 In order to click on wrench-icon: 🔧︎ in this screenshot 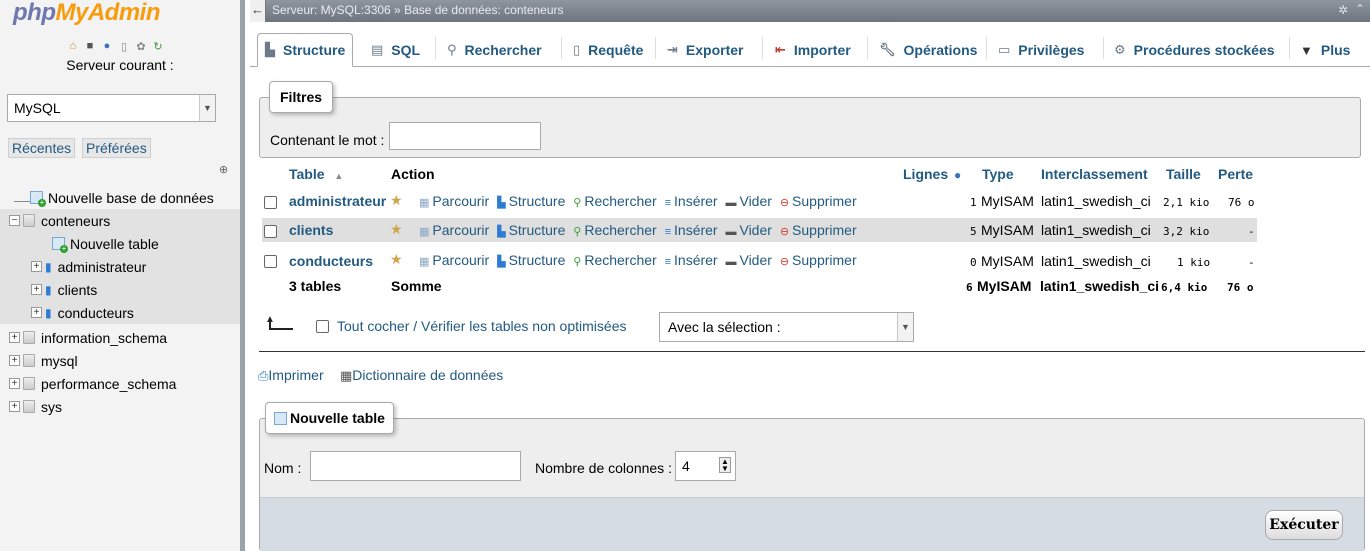, I will do `click(887, 49)`.